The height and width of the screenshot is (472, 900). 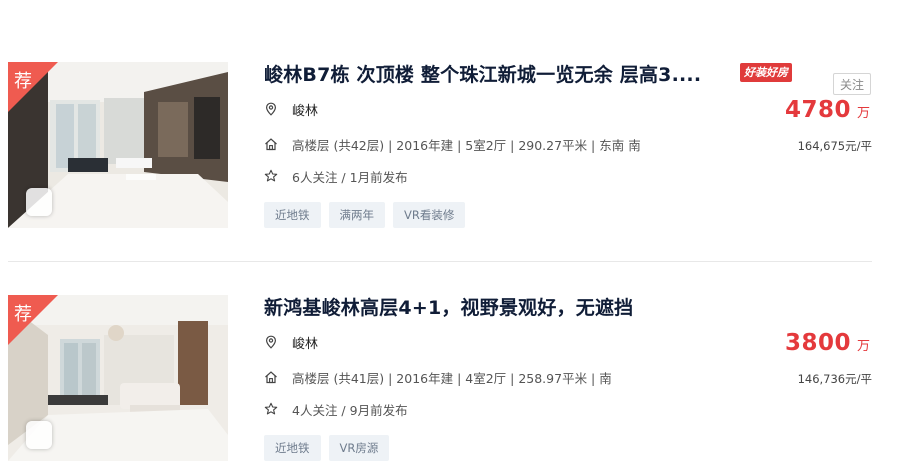 What do you see at coordinates (817, 343) in the screenshot?
I see `total-price-value: 3800` at bounding box center [817, 343].